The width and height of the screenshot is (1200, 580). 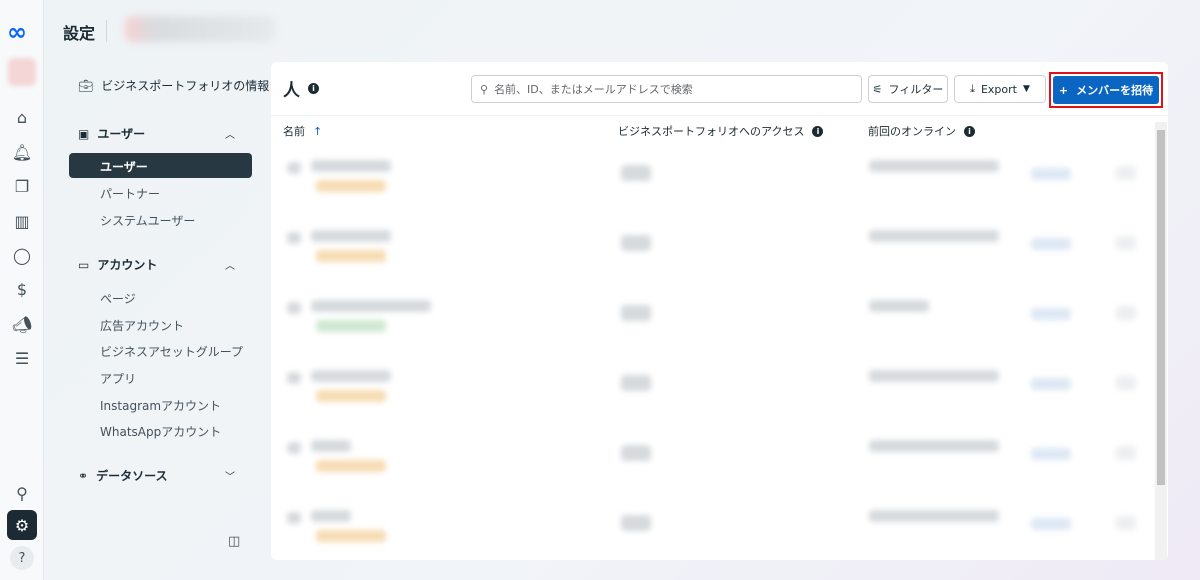 I want to click on plus-icon: +, so click(x=1063, y=90).